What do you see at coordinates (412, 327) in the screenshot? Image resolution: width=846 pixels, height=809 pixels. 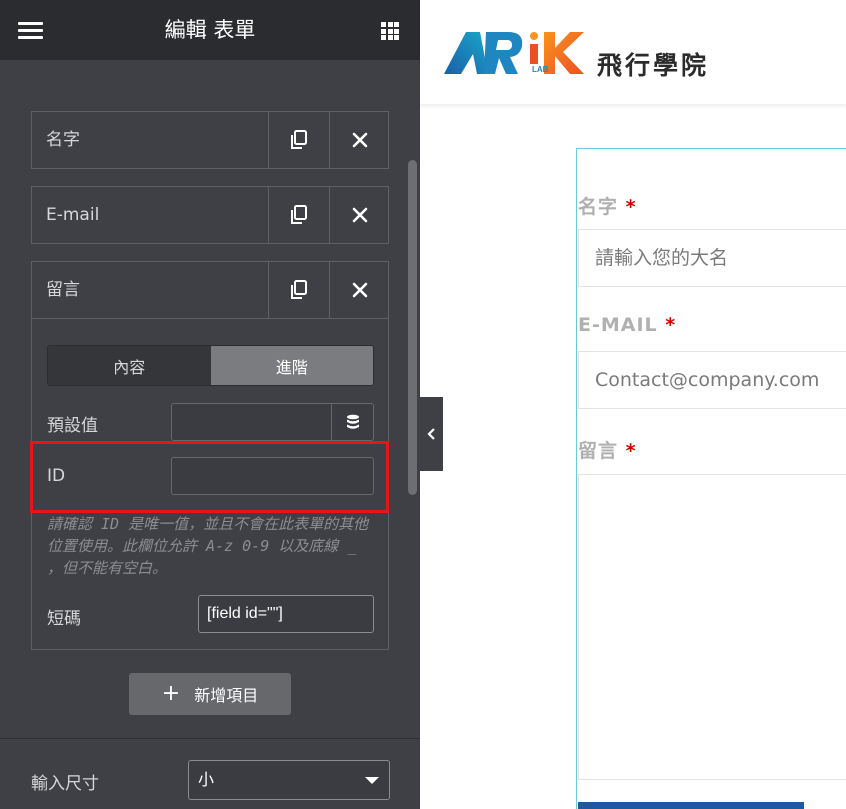 I see `panel-scrollbar` at bounding box center [412, 327].